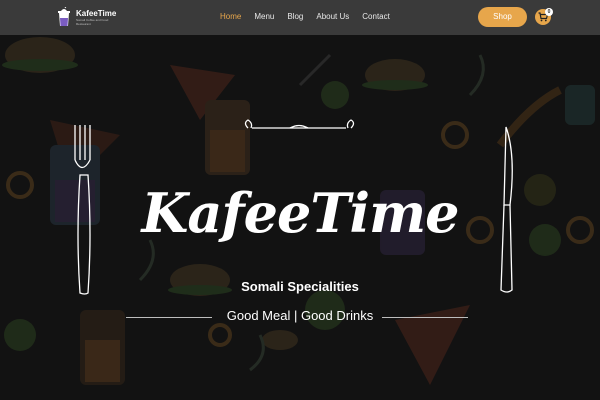 Image resolution: width=600 pixels, height=400 pixels. Describe the element at coordinates (64, 16) in the screenshot. I see `cup-logo-icon` at that location.